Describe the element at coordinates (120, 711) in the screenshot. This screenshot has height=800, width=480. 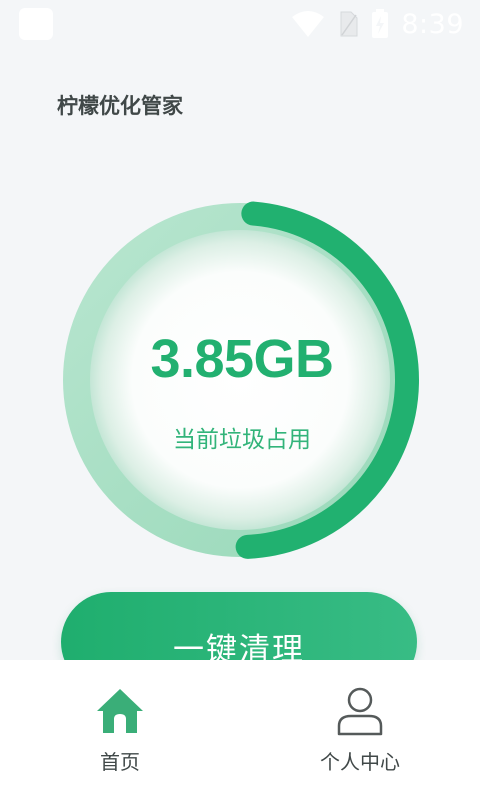
I see `home-icon` at that location.